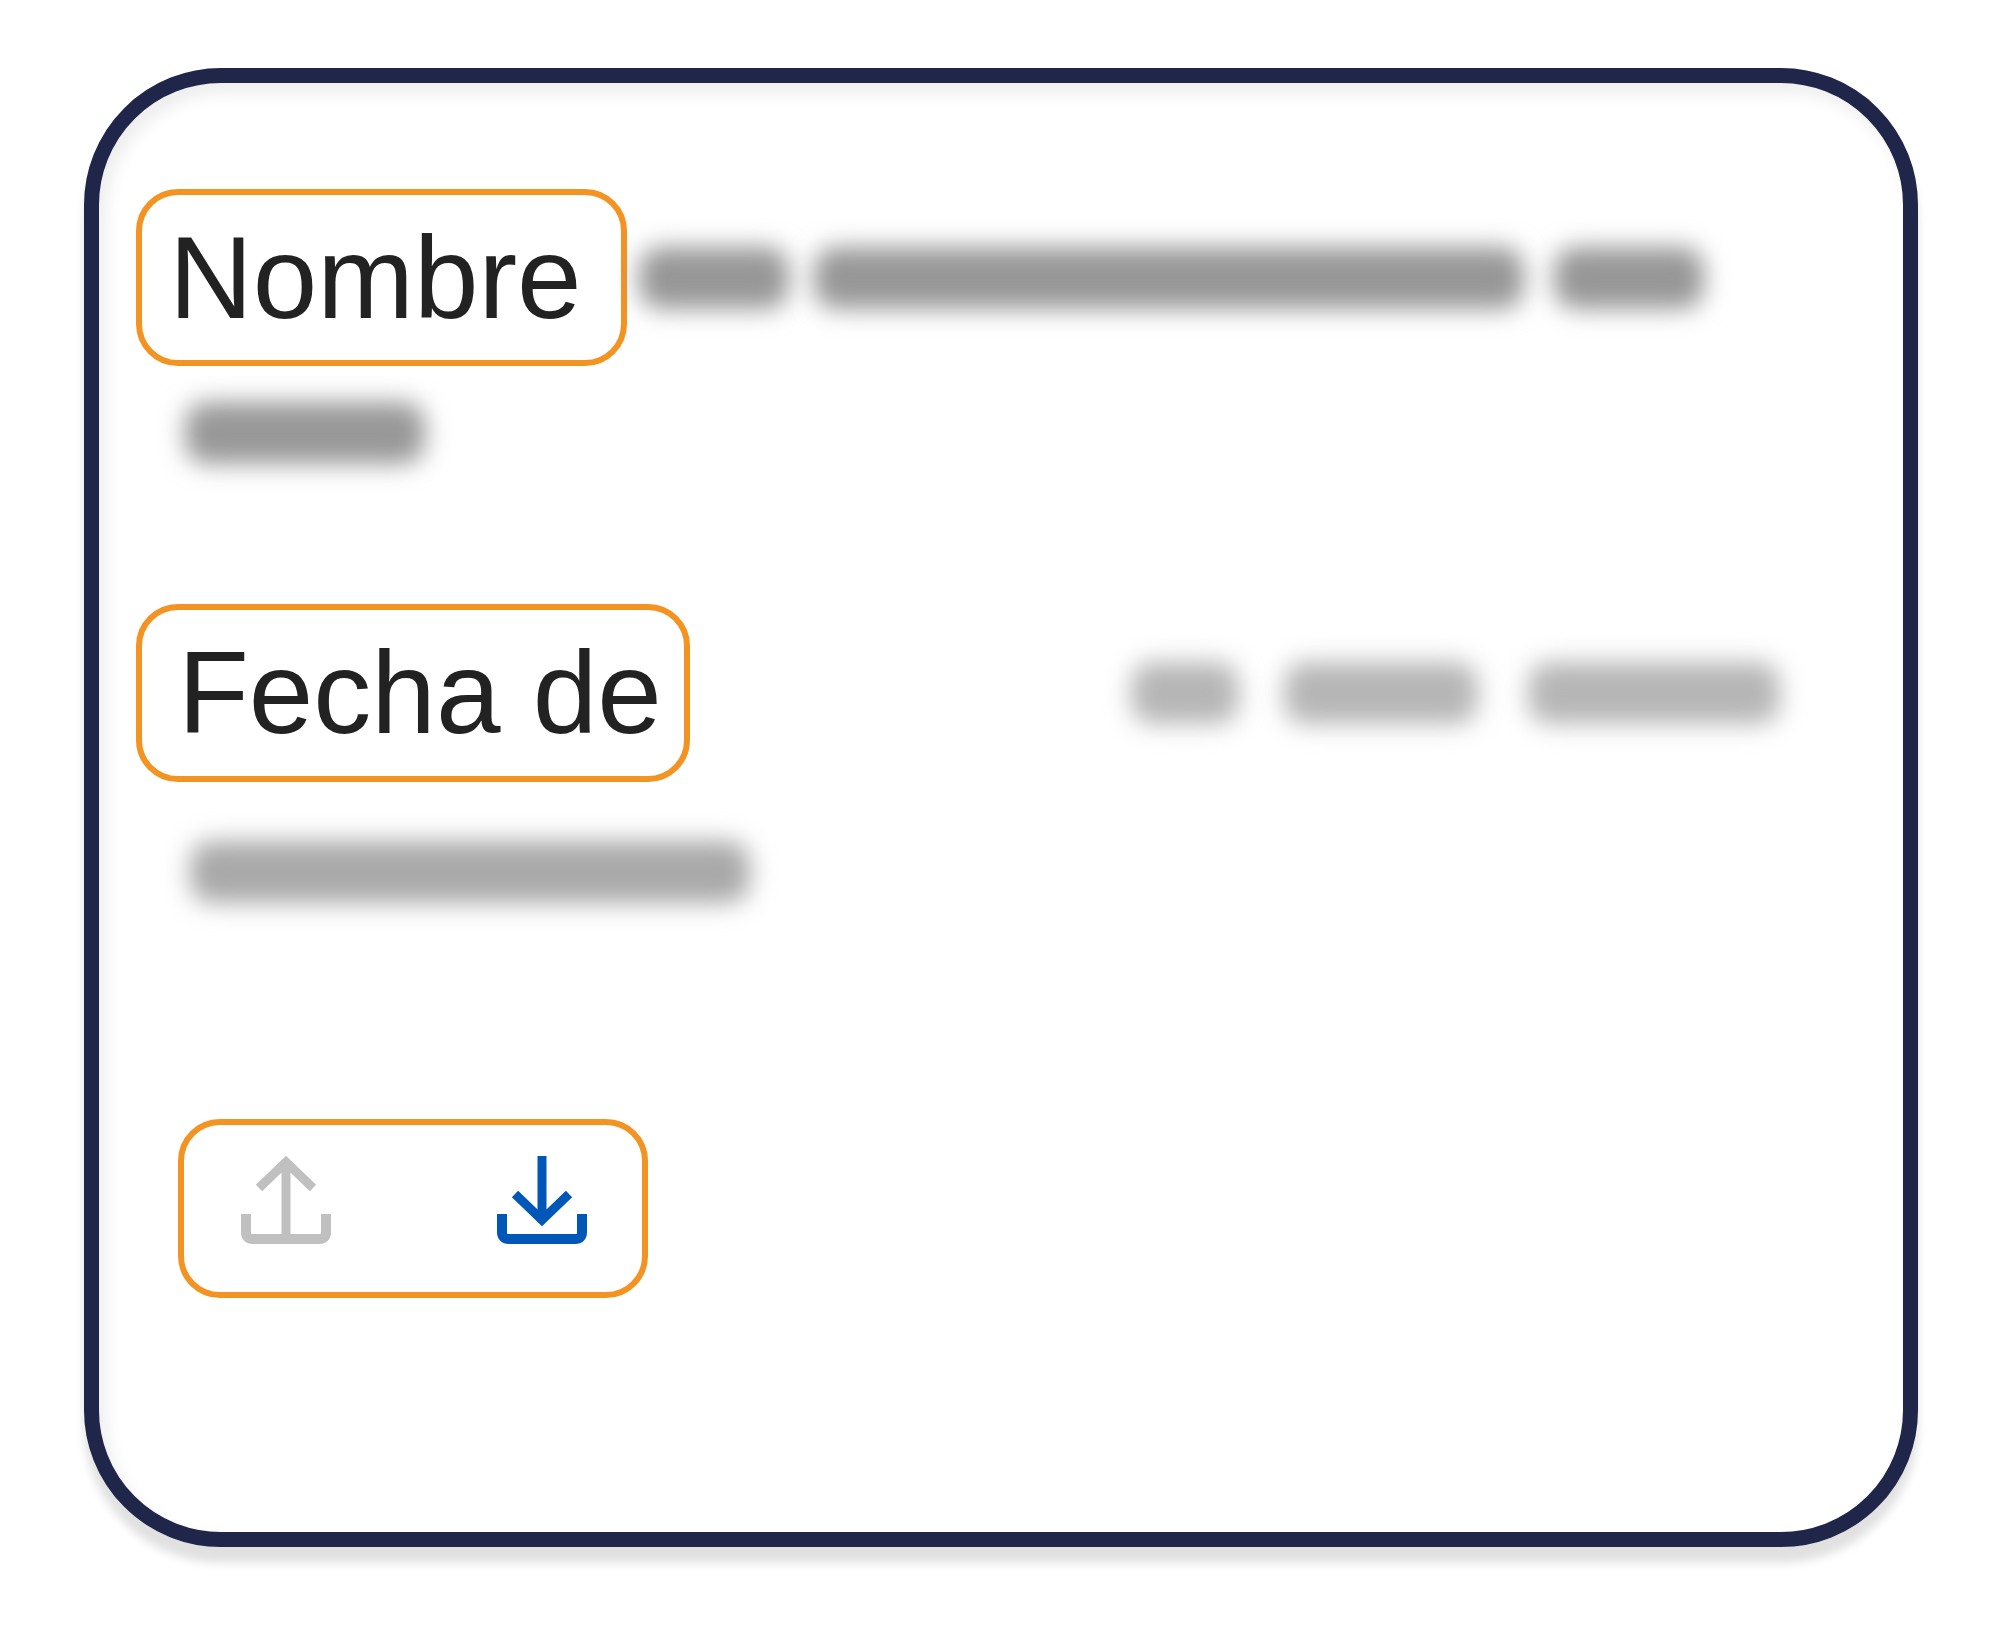 The image size is (2000, 1640). I want to click on field-label: Nombre, so click(375, 277).